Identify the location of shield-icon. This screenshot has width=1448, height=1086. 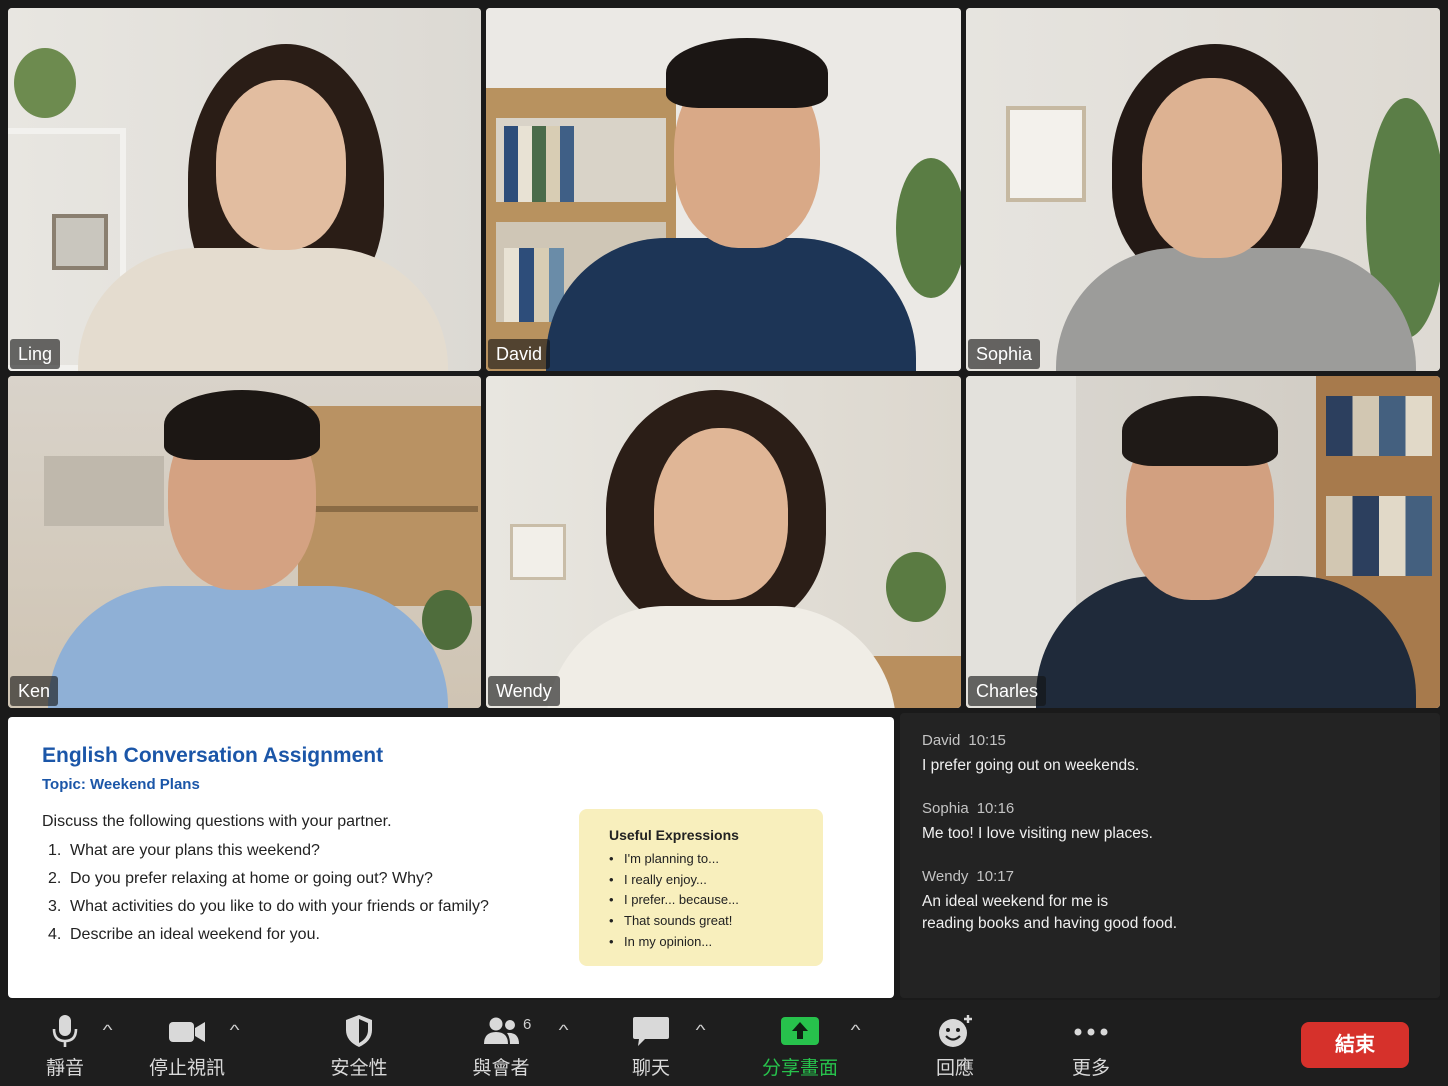
(359, 1031).